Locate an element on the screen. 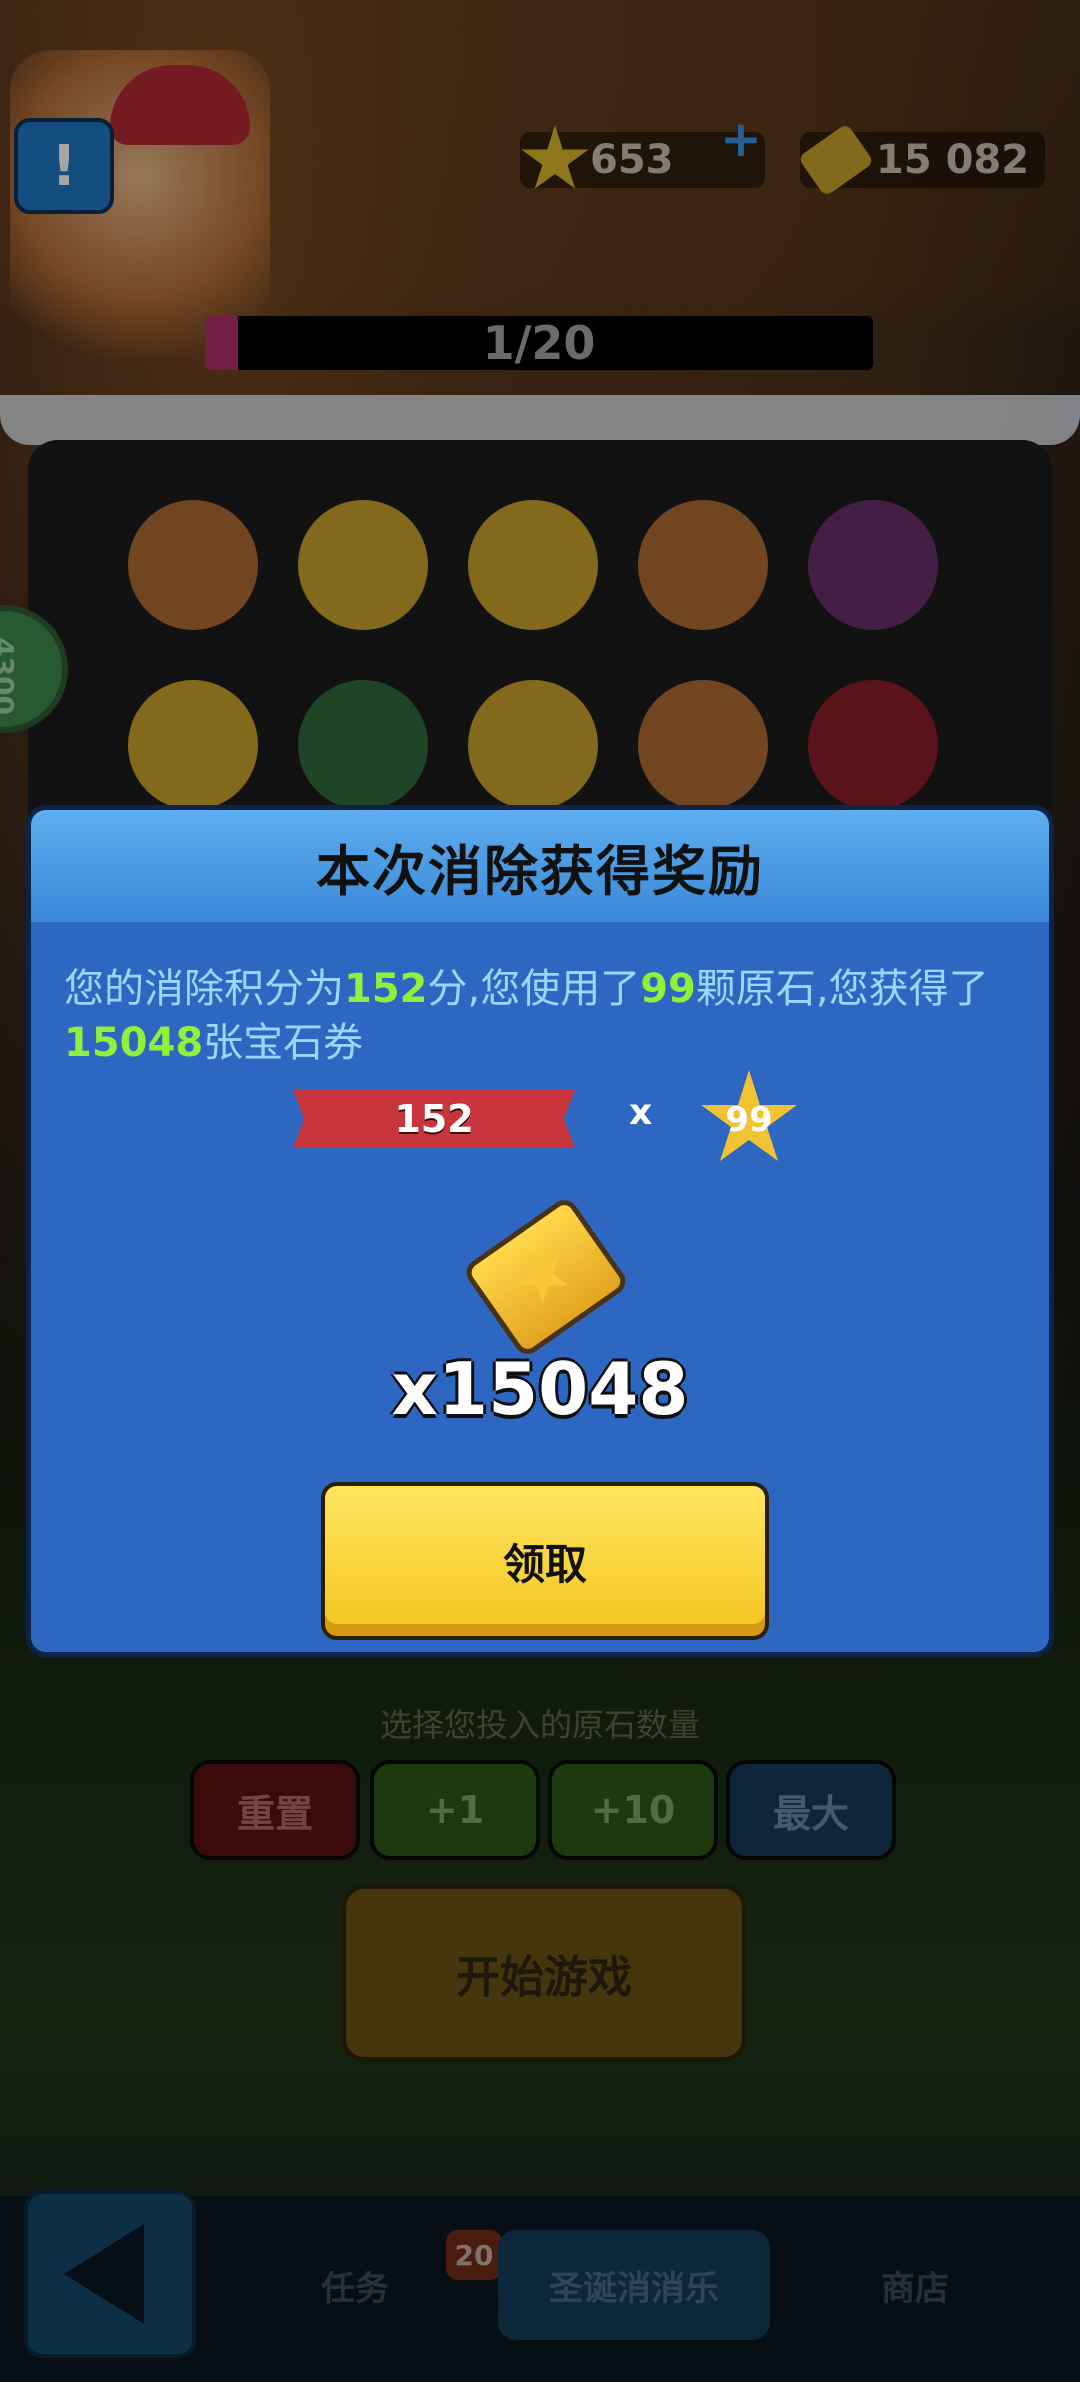  desc-reward: 15048 is located at coordinates (134, 1043).